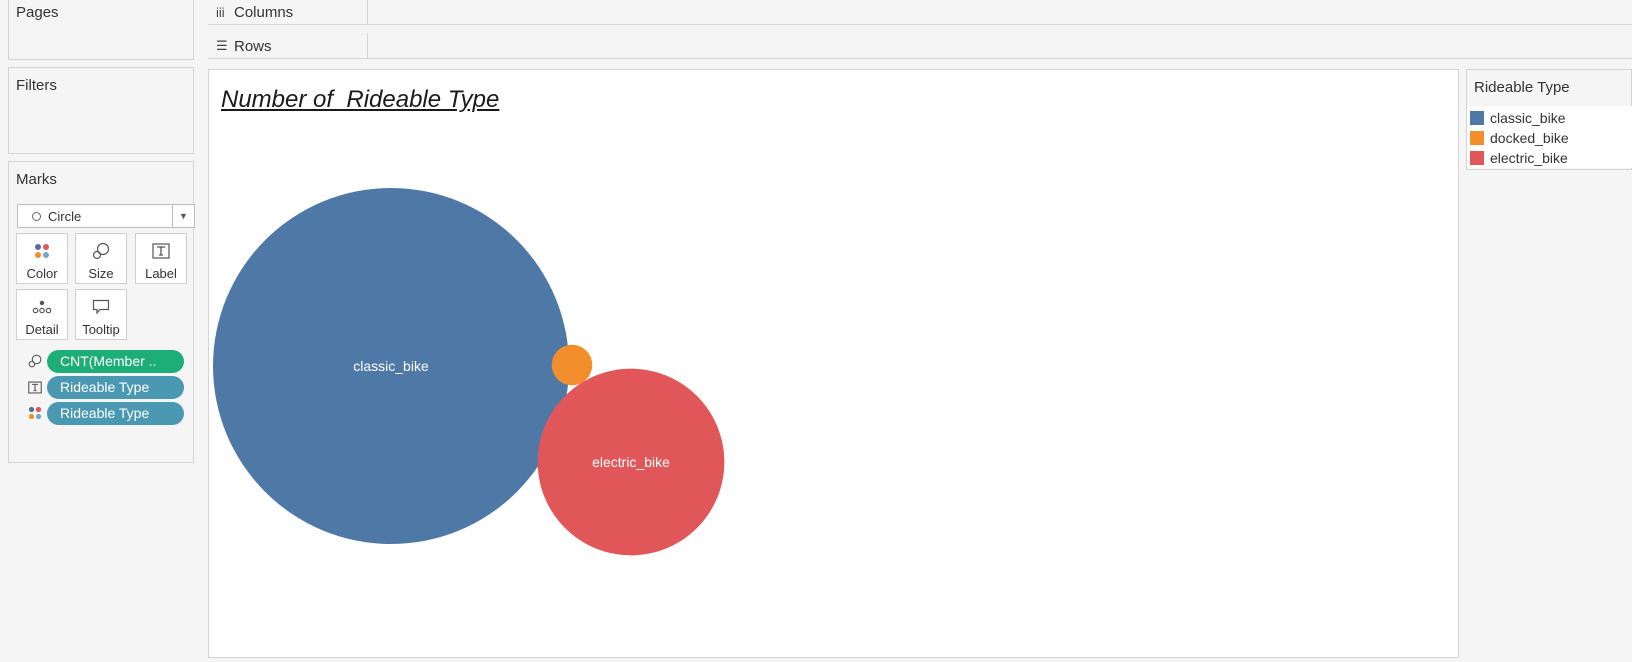 Image resolution: width=1632 pixels, height=662 pixels. What do you see at coordinates (920, 12) in the screenshot?
I see `columns-shelf: iii Columns` at bounding box center [920, 12].